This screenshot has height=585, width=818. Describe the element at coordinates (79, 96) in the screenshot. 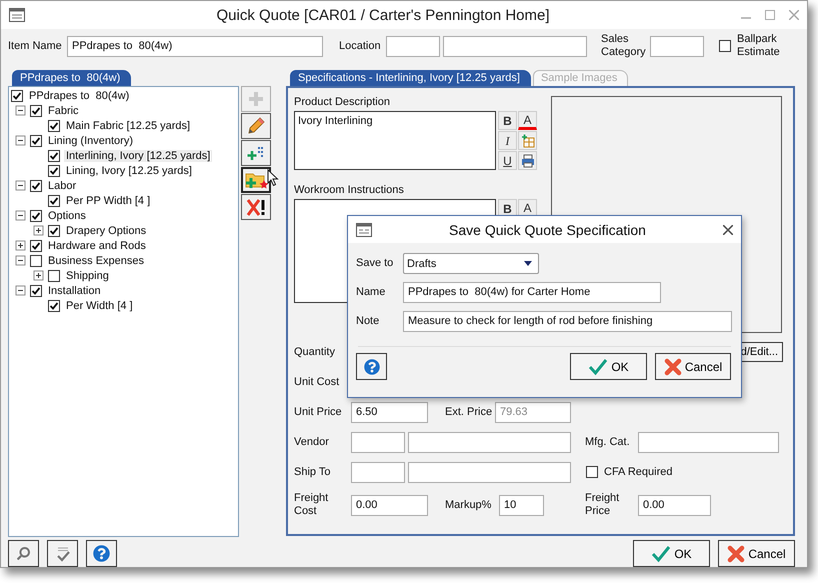

I see `tree-item: PPdrapes to 80(4w)` at that location.